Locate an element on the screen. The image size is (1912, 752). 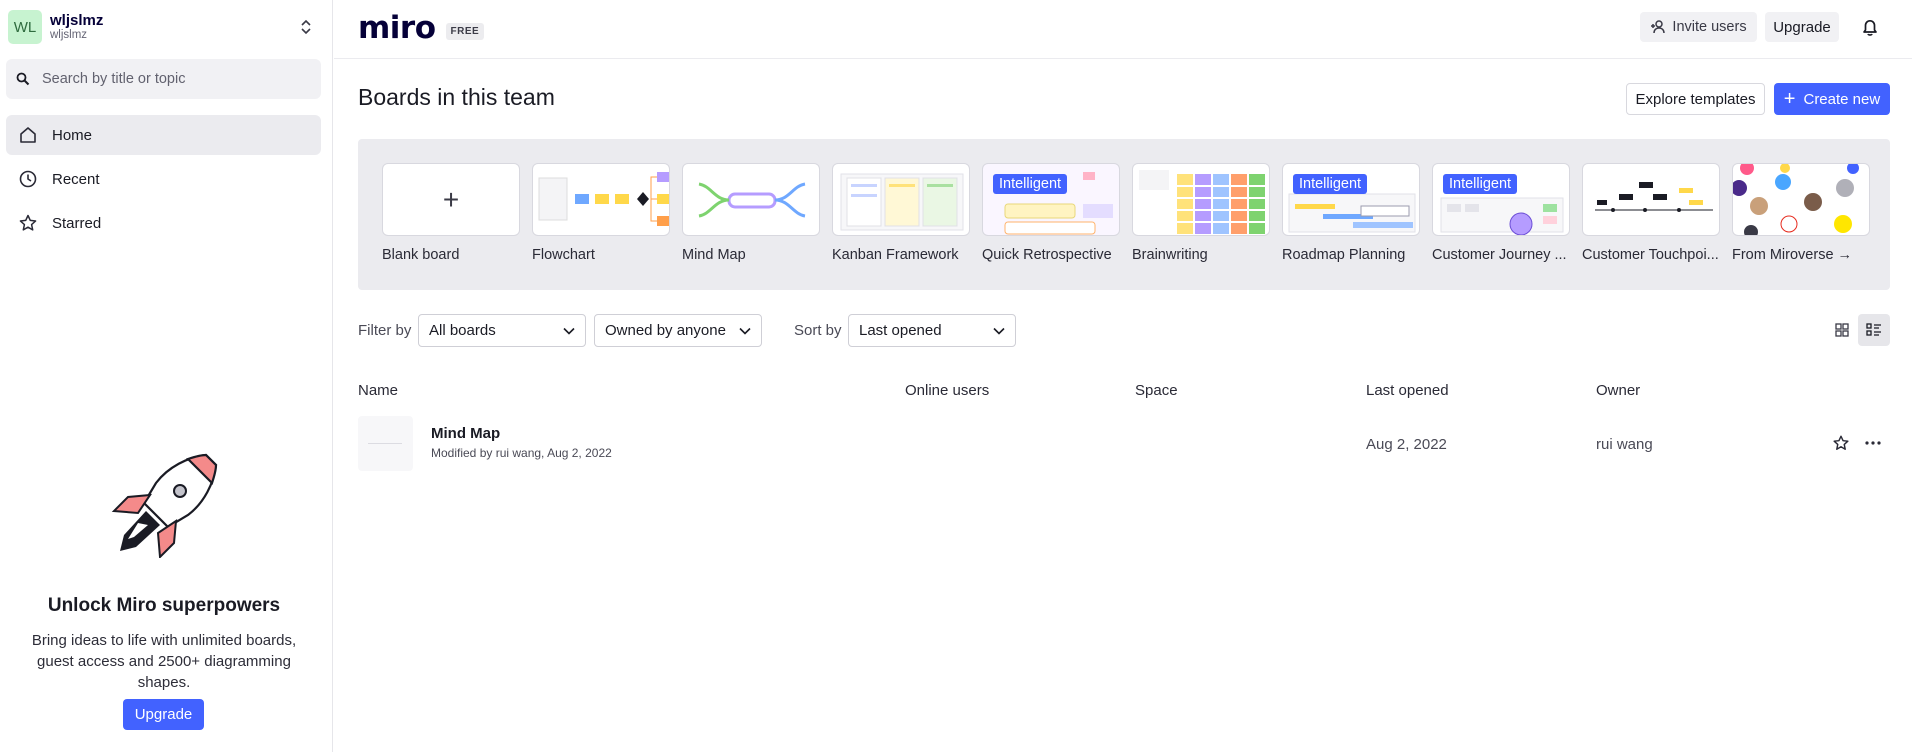
add-user-icon is located at coordinates (1658, 27).